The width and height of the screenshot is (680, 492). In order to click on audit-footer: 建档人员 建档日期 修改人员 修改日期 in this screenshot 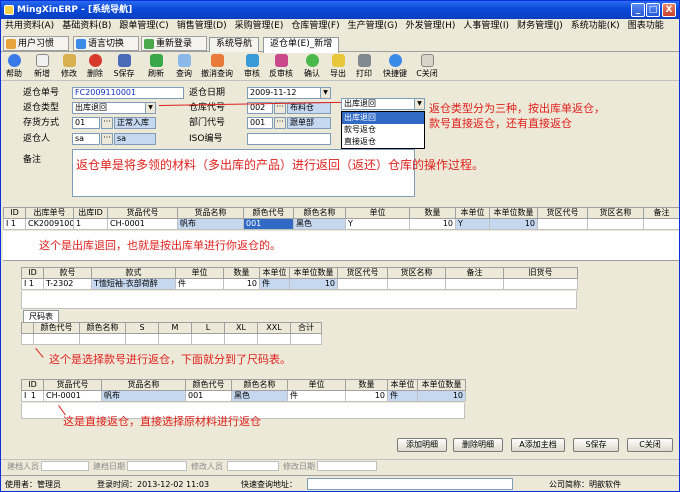, I will do `click(340, 465)`.